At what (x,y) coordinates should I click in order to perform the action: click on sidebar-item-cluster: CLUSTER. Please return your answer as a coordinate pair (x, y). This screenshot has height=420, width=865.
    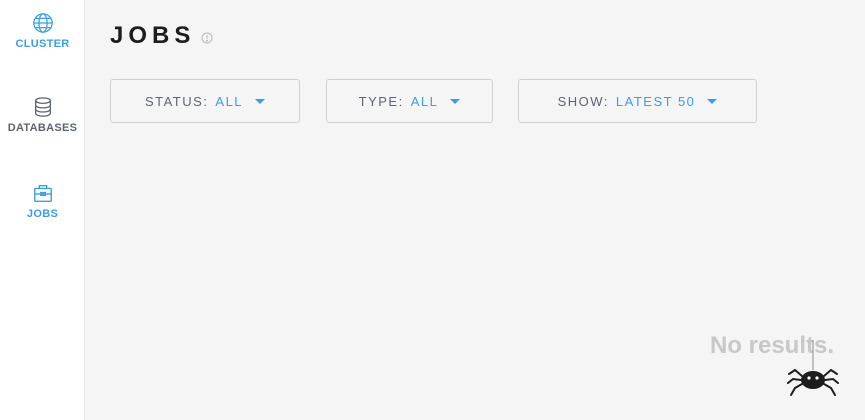
    Looking at the image, I should click on (42, 31).